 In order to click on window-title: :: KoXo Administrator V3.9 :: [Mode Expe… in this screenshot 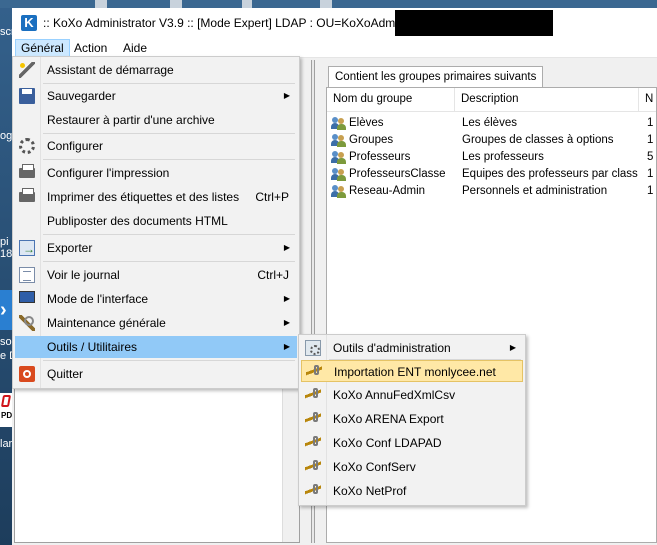, I will do `click(233, 23)`.